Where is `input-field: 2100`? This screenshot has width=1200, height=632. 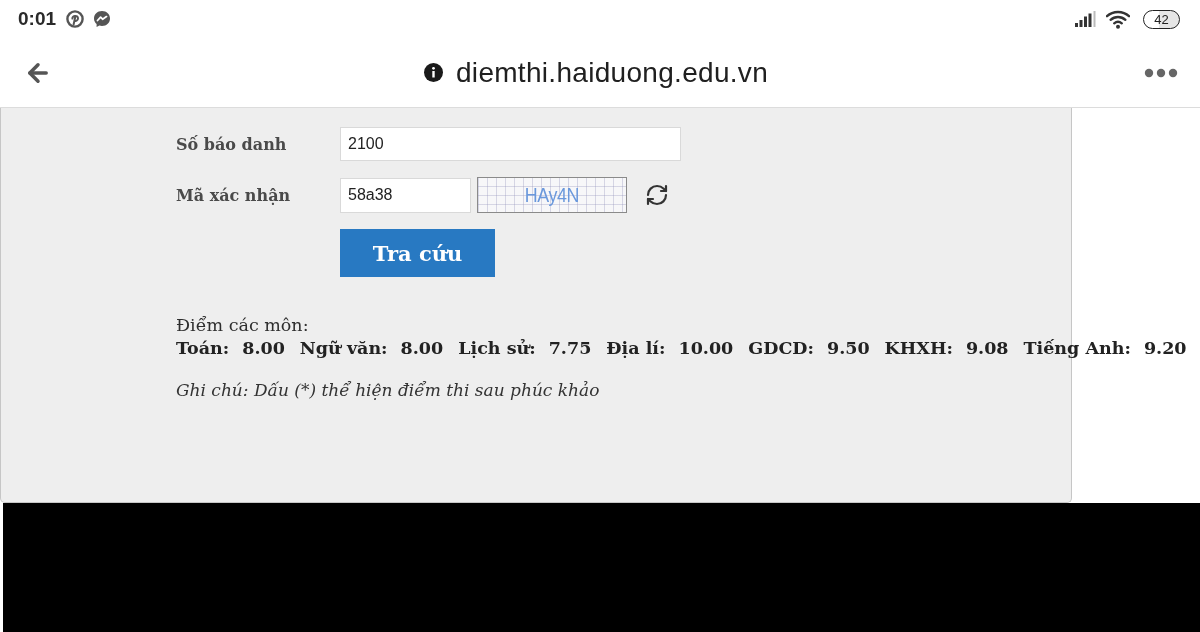
input-field: 2100 is located at coordinates (510, 144).